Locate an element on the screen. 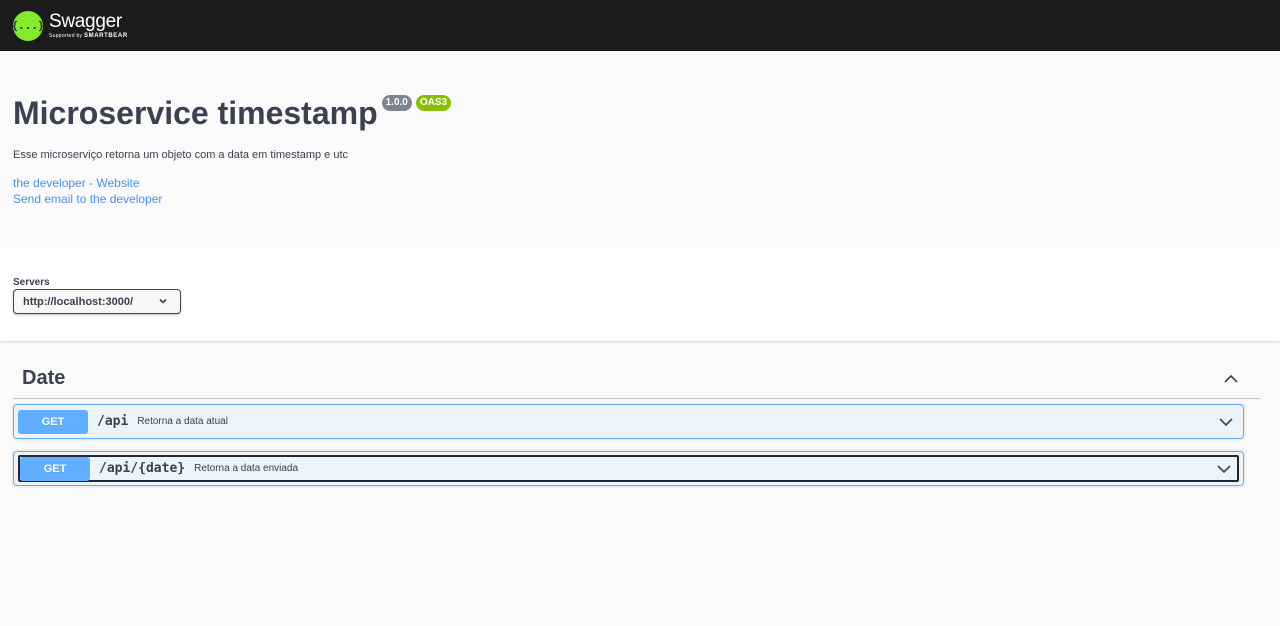  tag-name: Date is located at coordinates (44, 378).